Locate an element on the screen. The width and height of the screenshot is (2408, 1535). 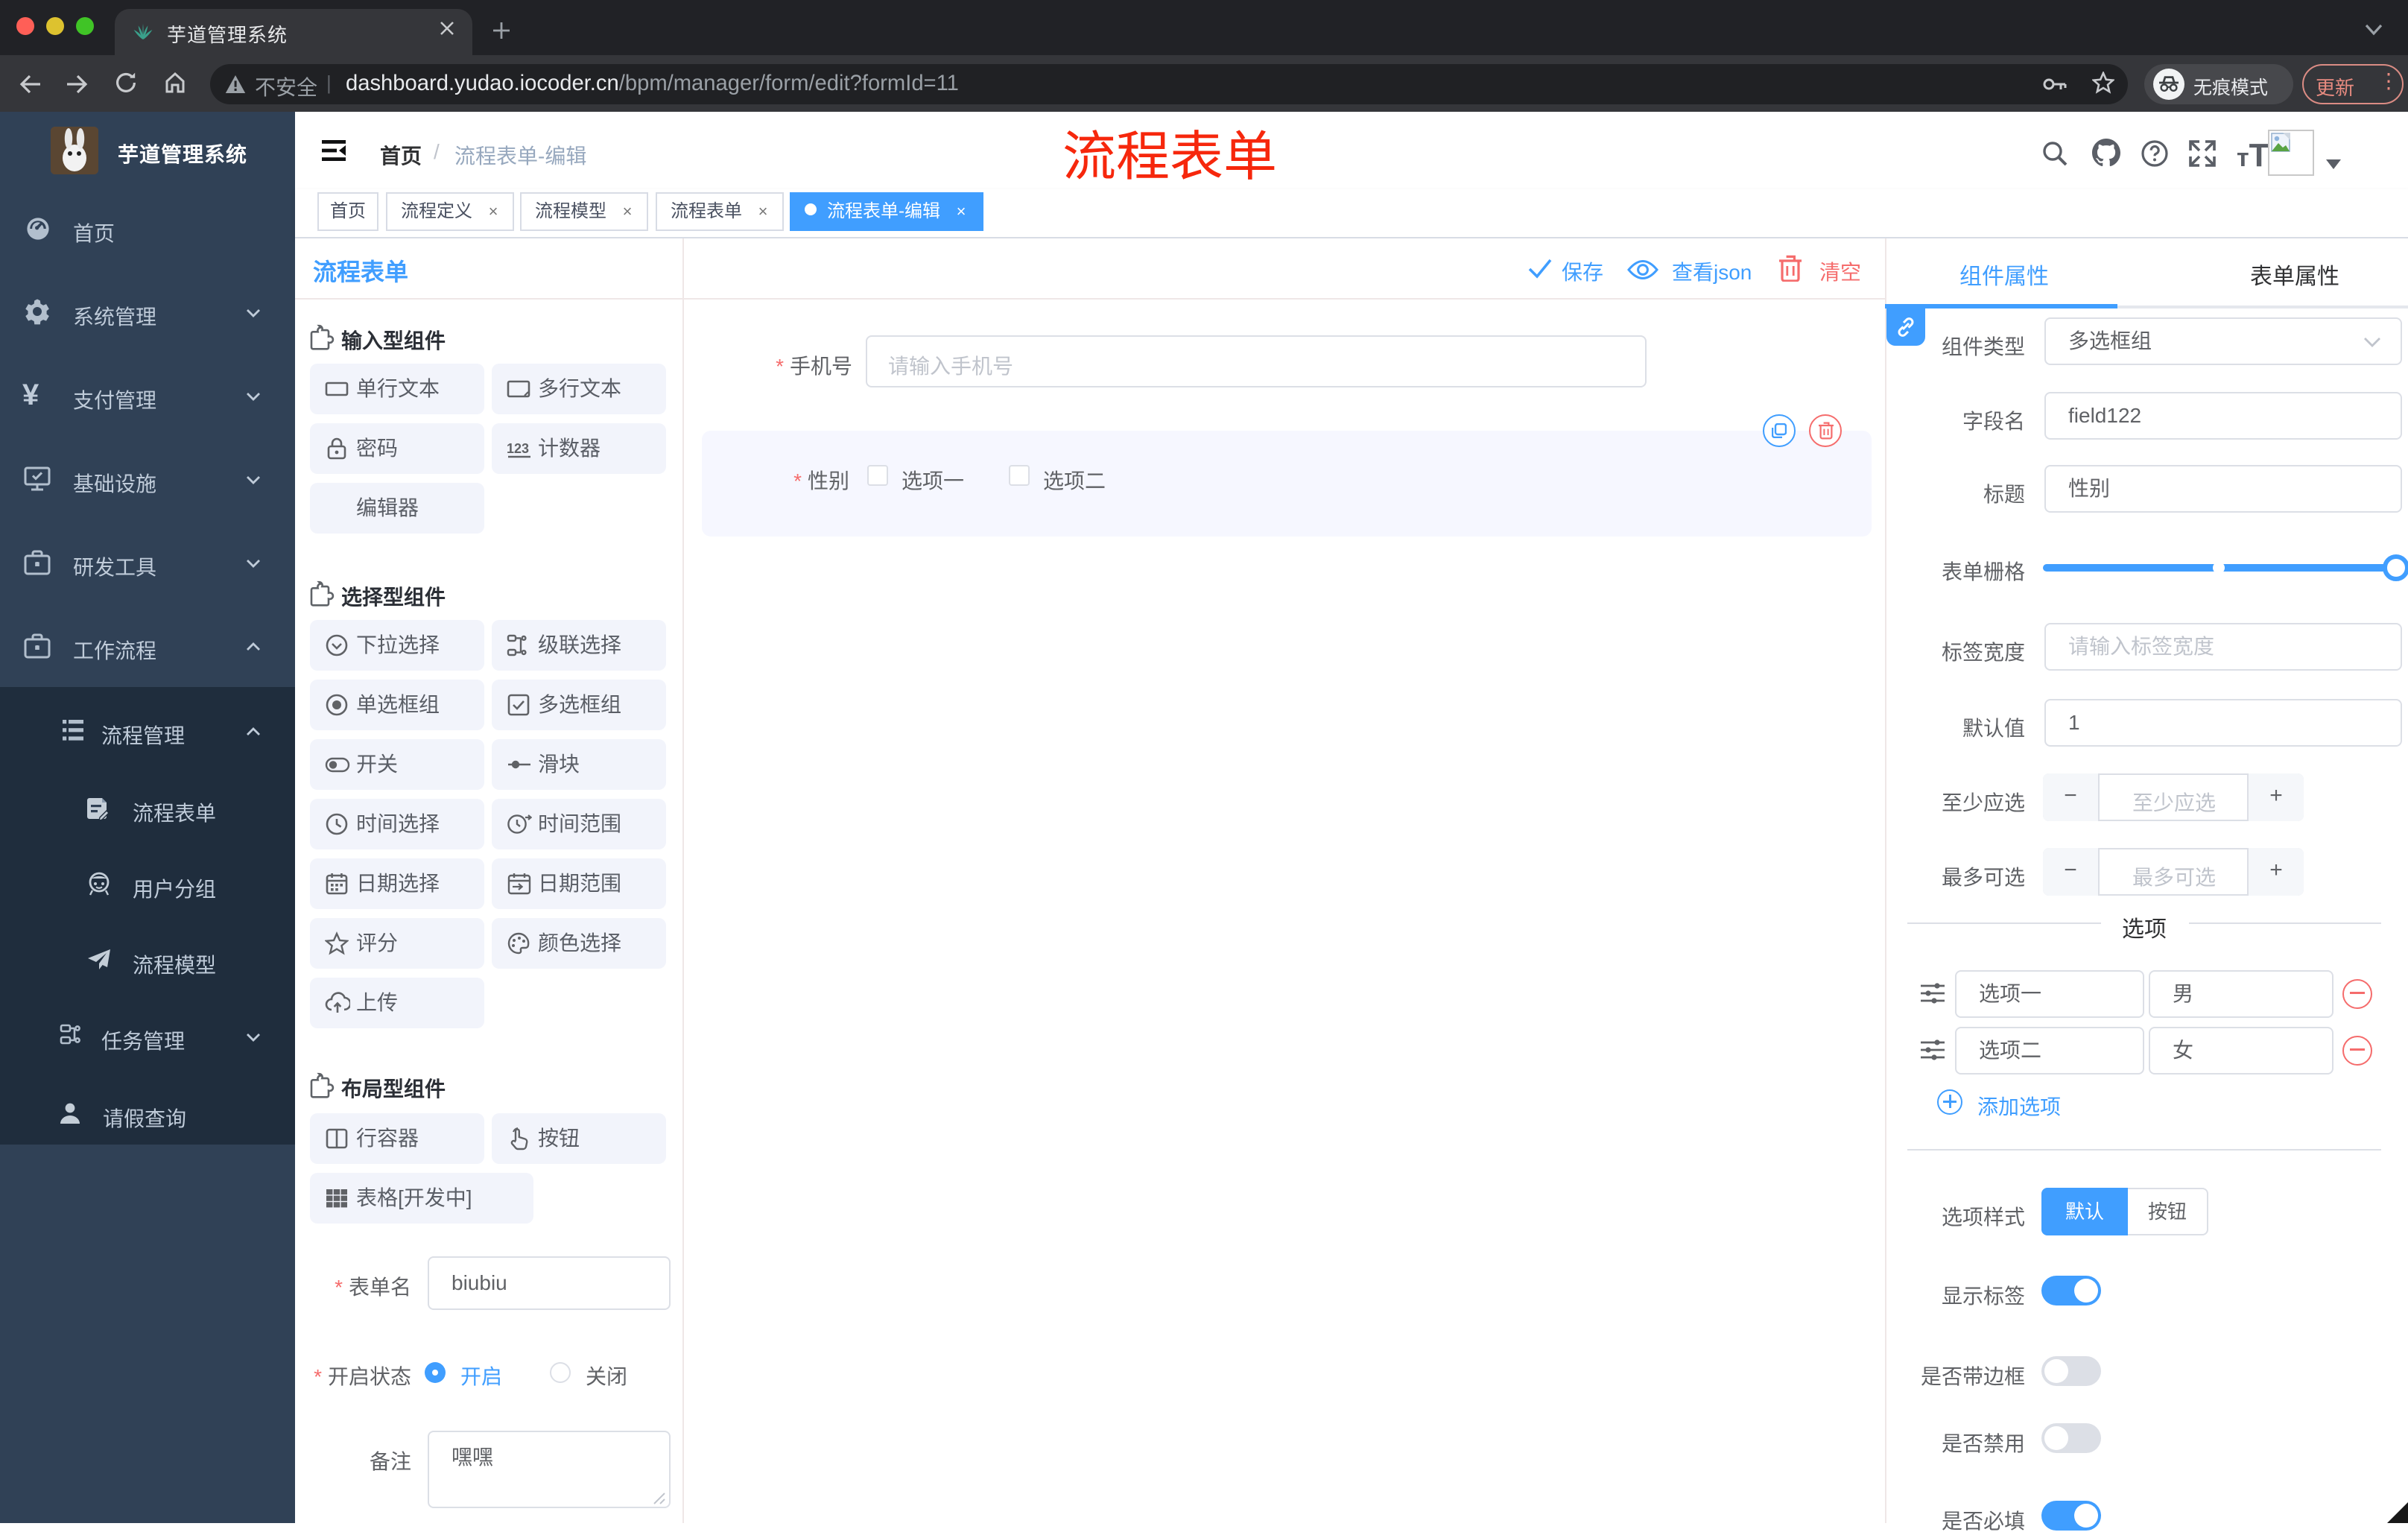
svg-text: 123 is located at coordinates (518, 448).